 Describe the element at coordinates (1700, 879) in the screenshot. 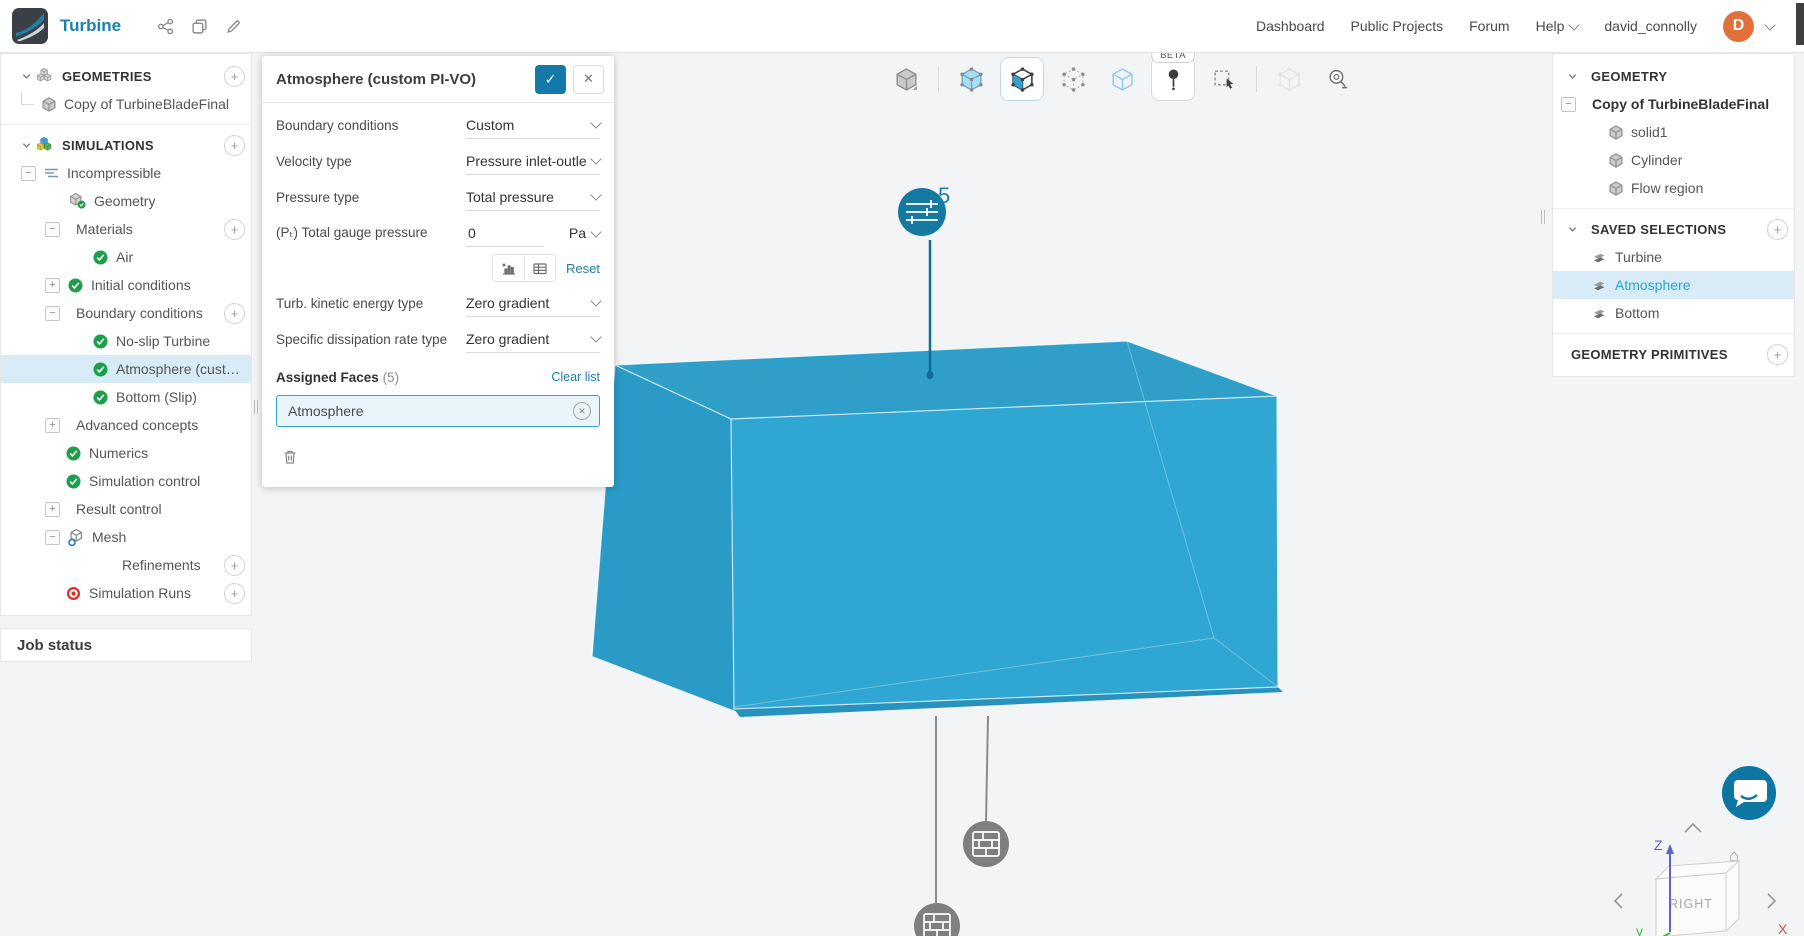

I see `orientation-widget: ⌂ RIGHT Z y X` at that location.